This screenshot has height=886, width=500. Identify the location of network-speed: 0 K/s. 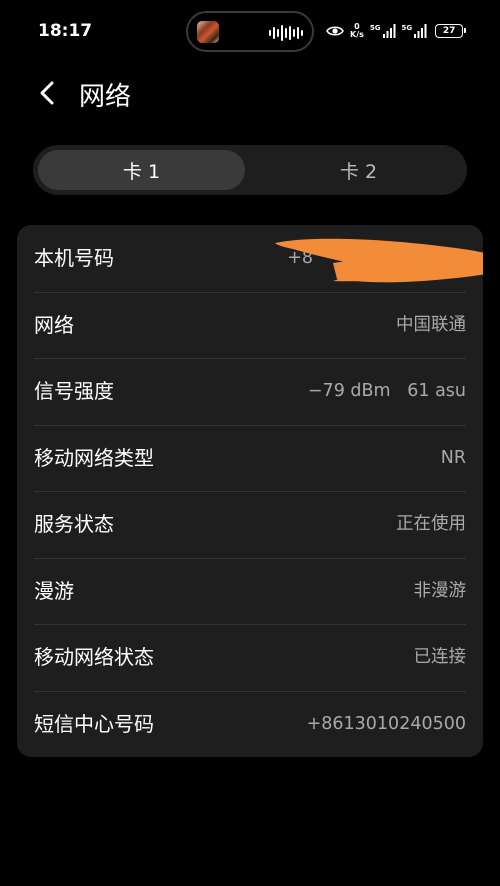
(357, 31).